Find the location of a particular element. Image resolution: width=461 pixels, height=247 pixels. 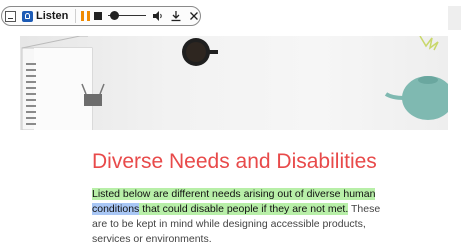

plant-icon is located at coordinates (429, 43).